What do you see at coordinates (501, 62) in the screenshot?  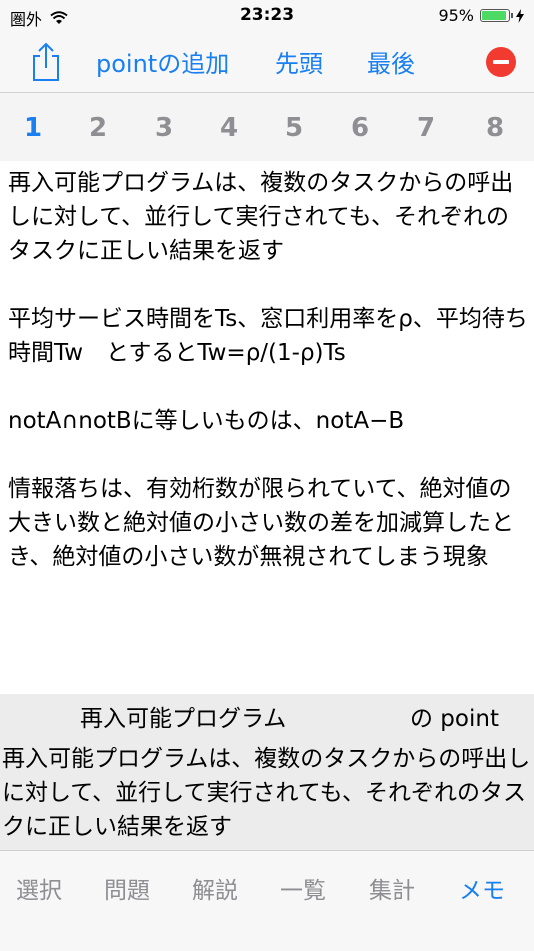 I see `delete-button` at bounding box center [501, 62].